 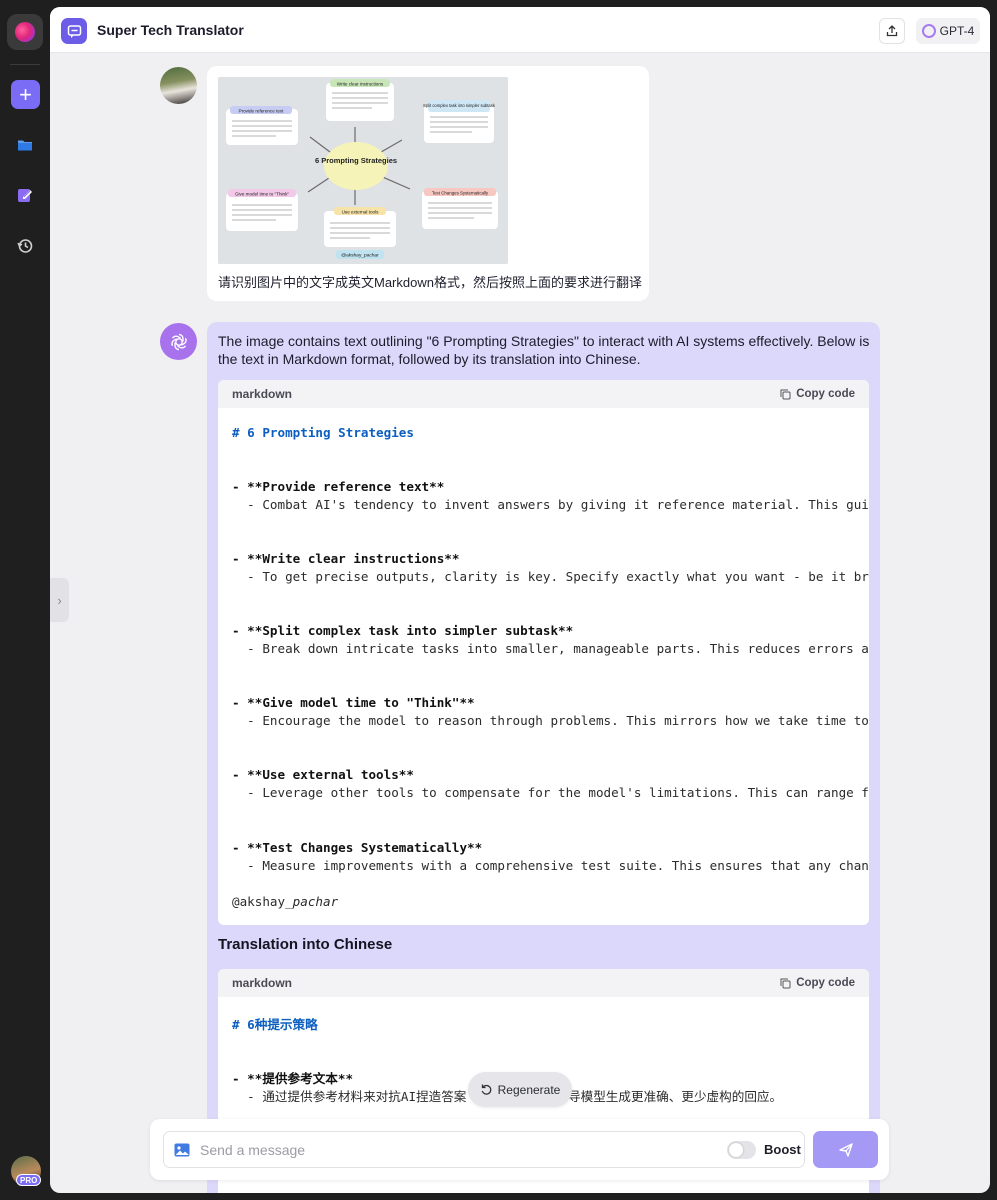 I want to click on chat-app-icon, so click(x=74, y=31).